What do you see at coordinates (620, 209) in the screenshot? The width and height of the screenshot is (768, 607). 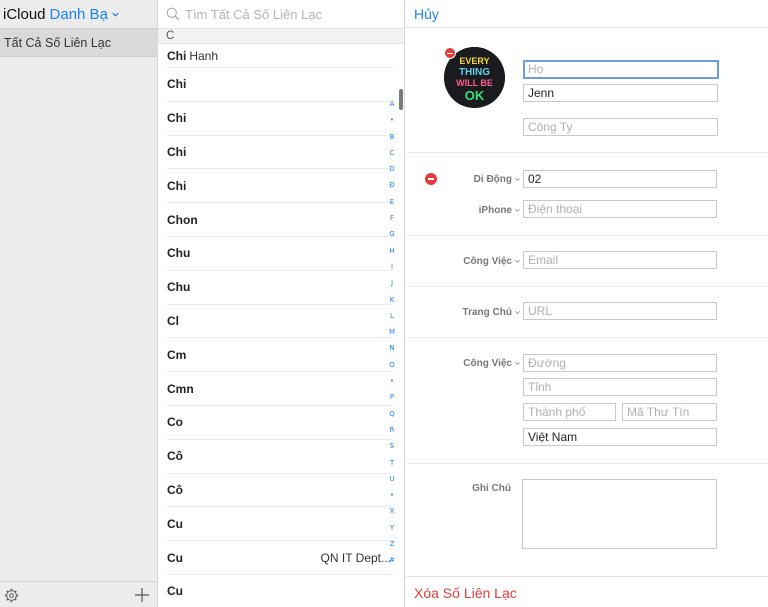 I see `phone-field-2: Điện thoại` at bounding box center [620, 209].